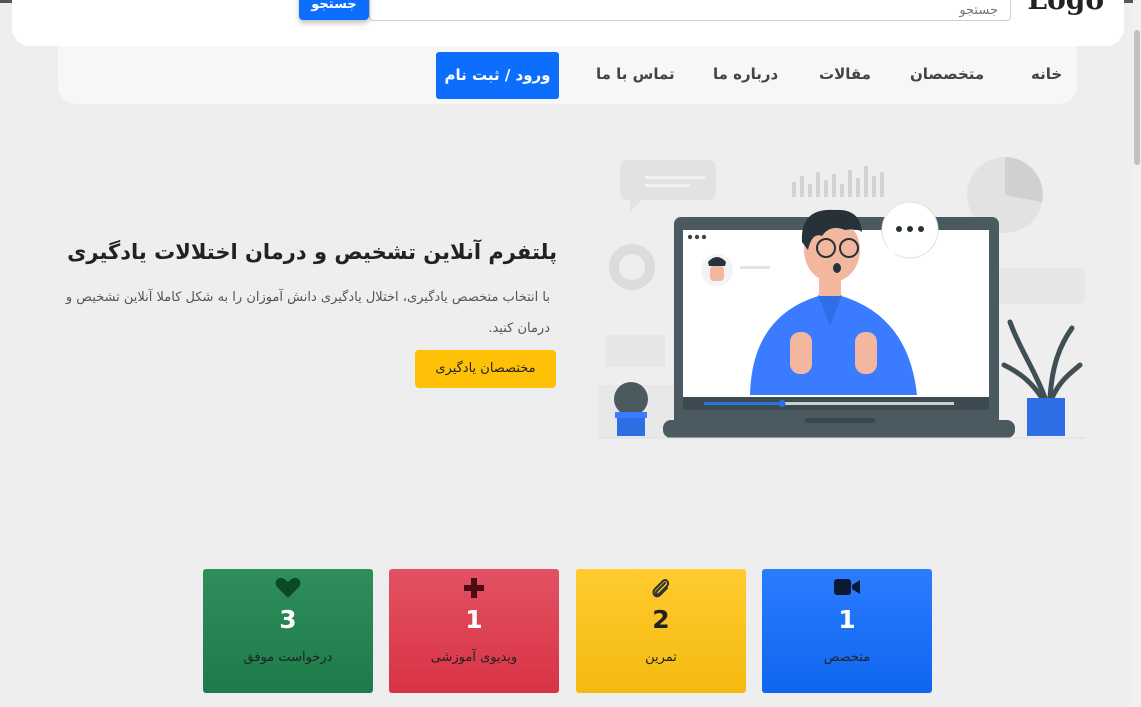 This screenshot has height=707, width=1141. Describe the element at coordinates (288, 619) in the screenshot. I see `stat-value: 3` at that location.